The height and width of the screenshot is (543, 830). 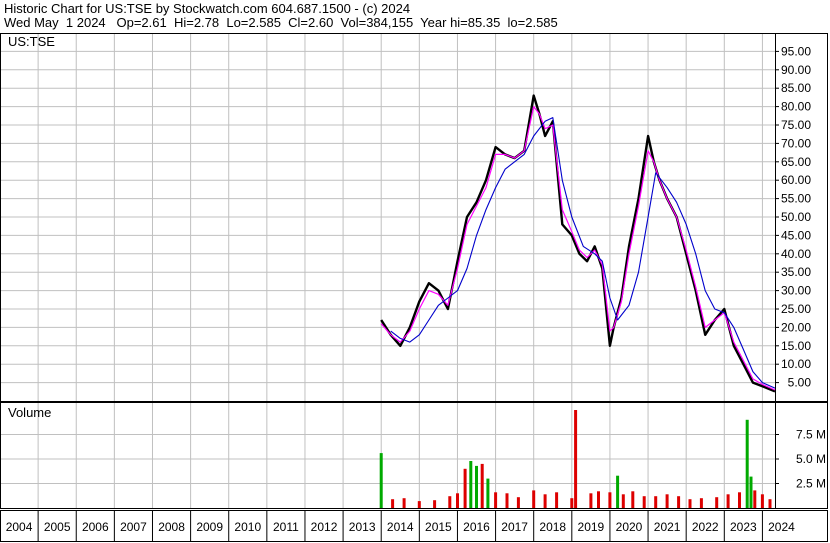 What do you see at coordinates (800, 383) in the screenshot?
I see `y-tick-label: 5.00` at bounding box center [800, 383].